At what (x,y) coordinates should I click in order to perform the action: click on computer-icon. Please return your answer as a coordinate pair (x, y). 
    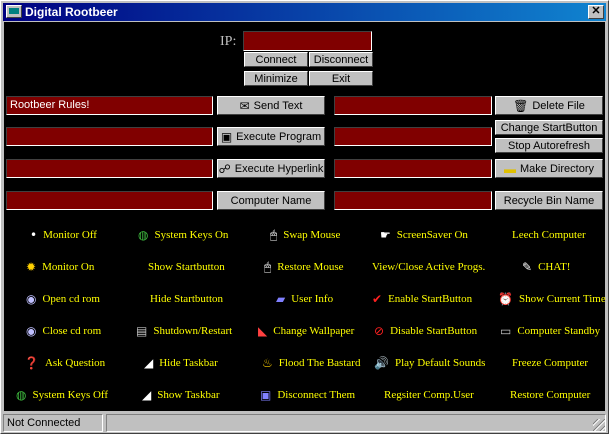
    Looking at the image, I should click on (14, 11).